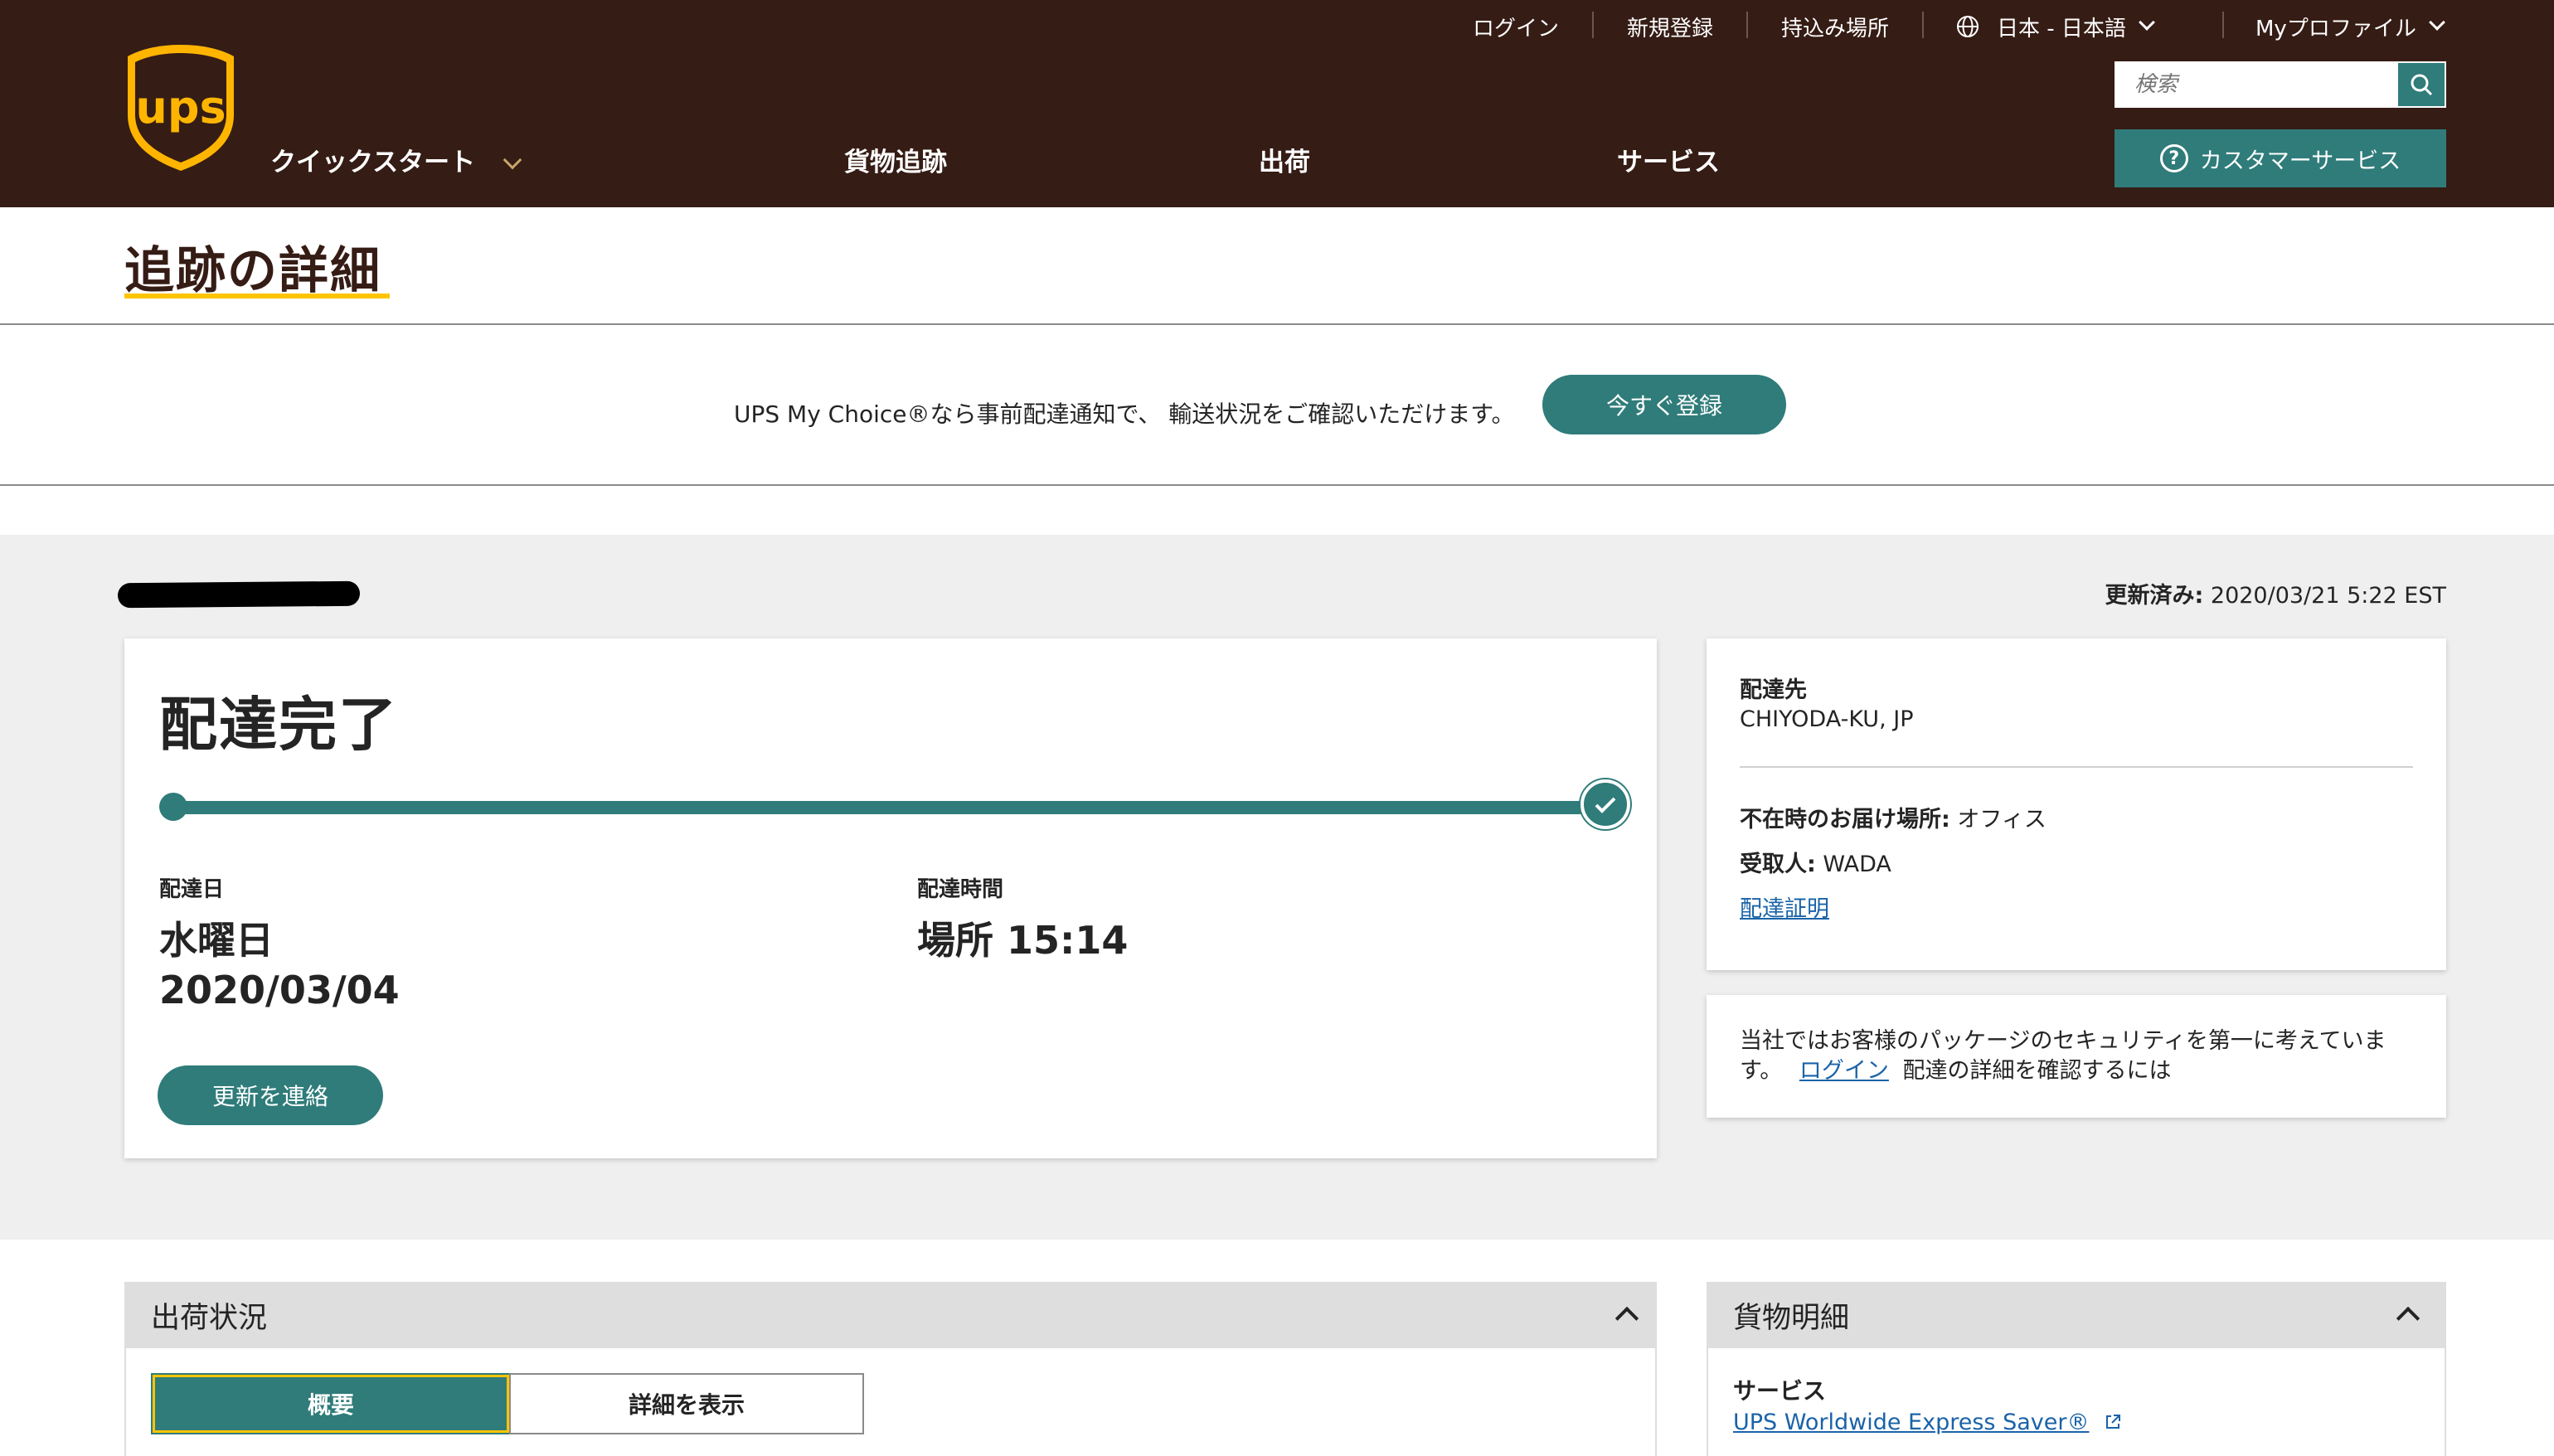  Describe the element at coordinates (2037, 1071) in the screenshot. I see `security-text: 配達の詳細を確認するには` at that location.